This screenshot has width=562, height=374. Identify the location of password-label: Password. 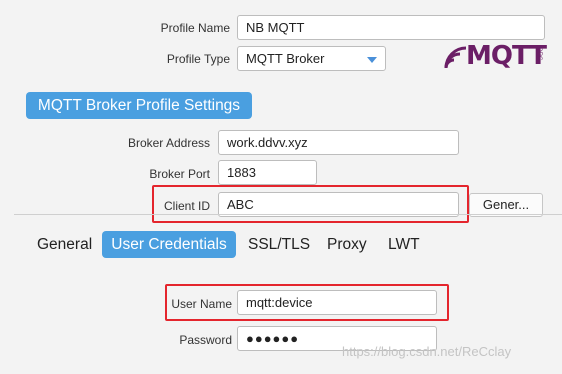
(205, 340).